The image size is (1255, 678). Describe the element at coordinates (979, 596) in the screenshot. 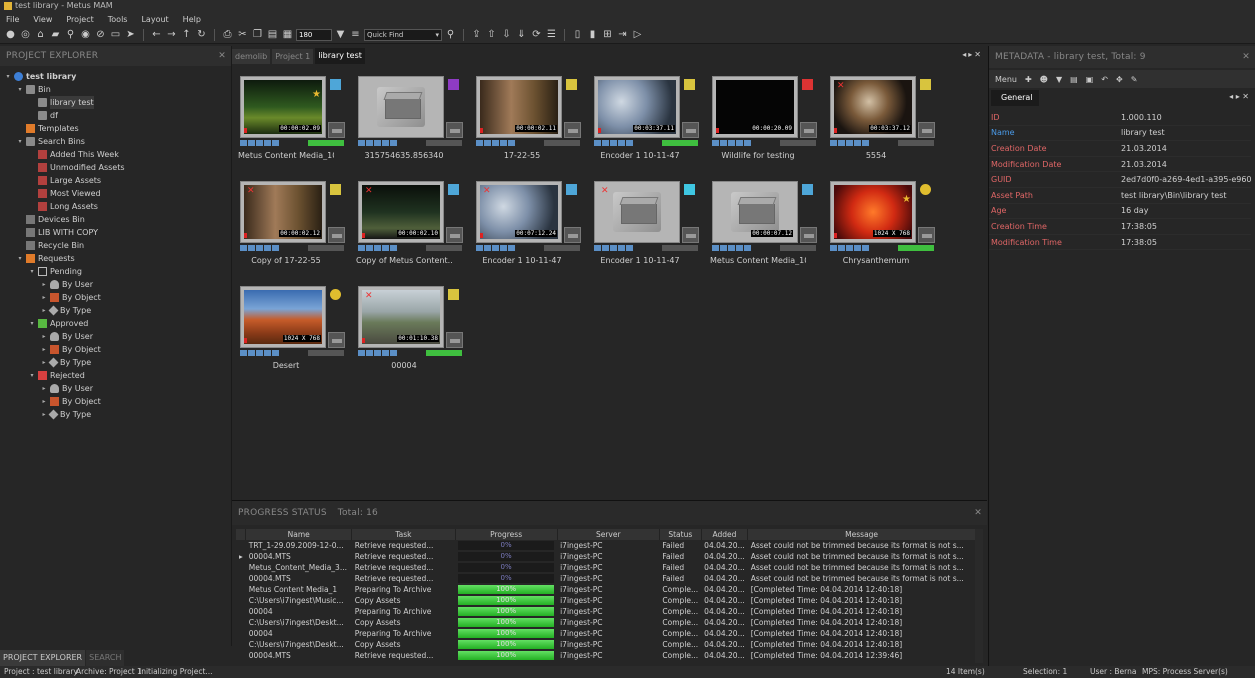

I see `scrollbar` at that location.